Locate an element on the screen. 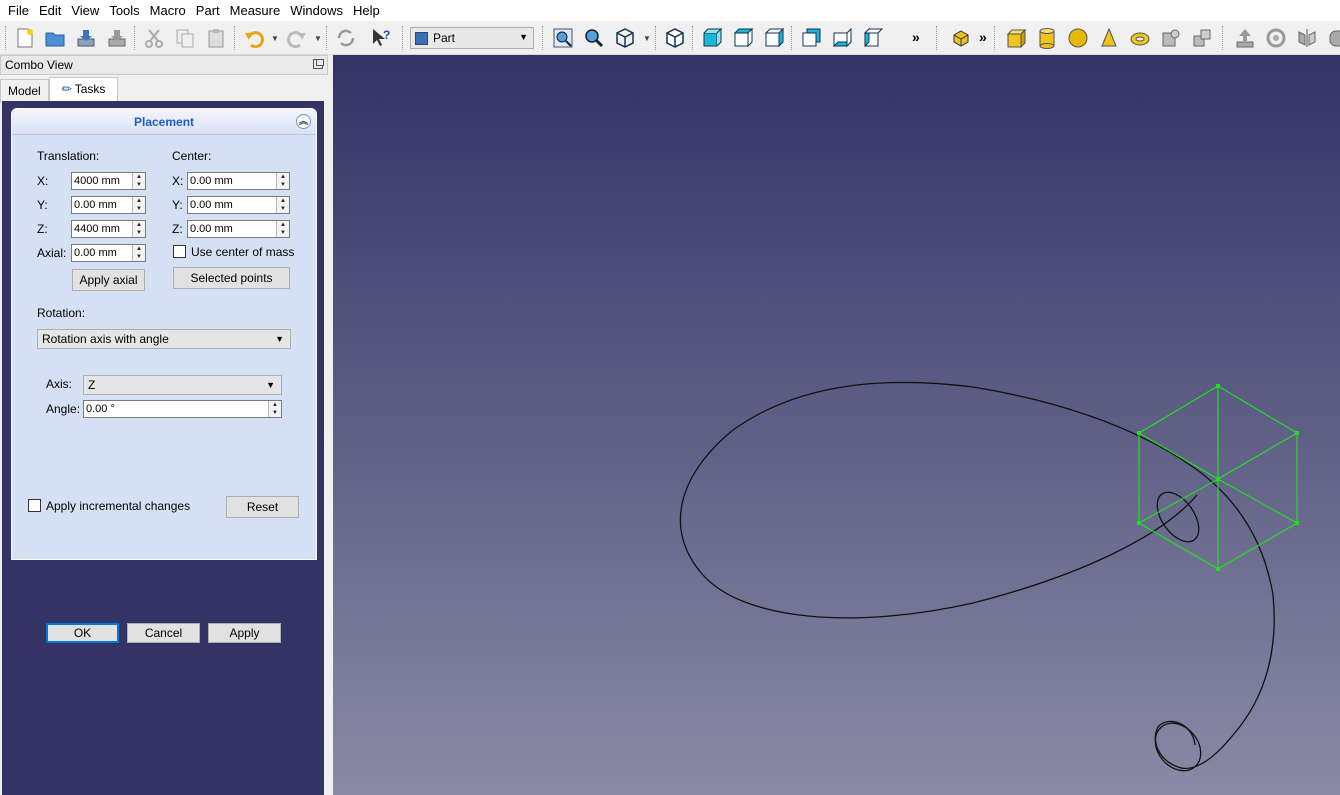 Image resolution: width=1340 pixels, height=795 pixels. part-primitives-icon is located at coordinates (1202, 38).